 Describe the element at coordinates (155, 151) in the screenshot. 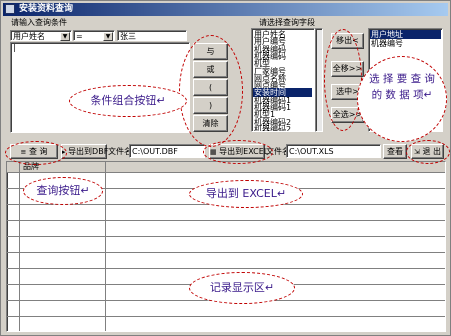

I see `file-dbf-value: C:\OUT.DBF` at that location.